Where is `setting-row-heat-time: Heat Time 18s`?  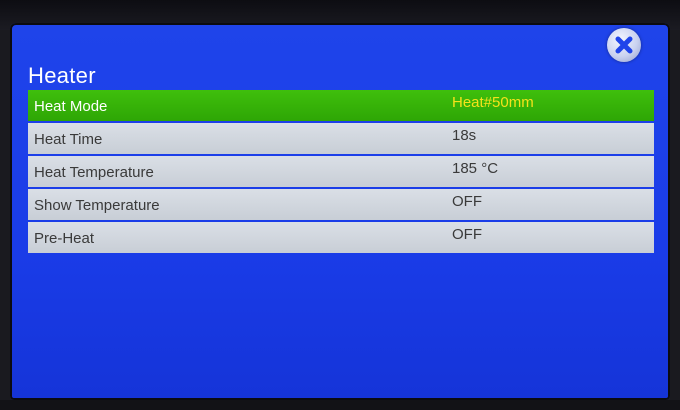 setting-row-heat-time: Heat Time 18s is located at coordinates (341, 138).